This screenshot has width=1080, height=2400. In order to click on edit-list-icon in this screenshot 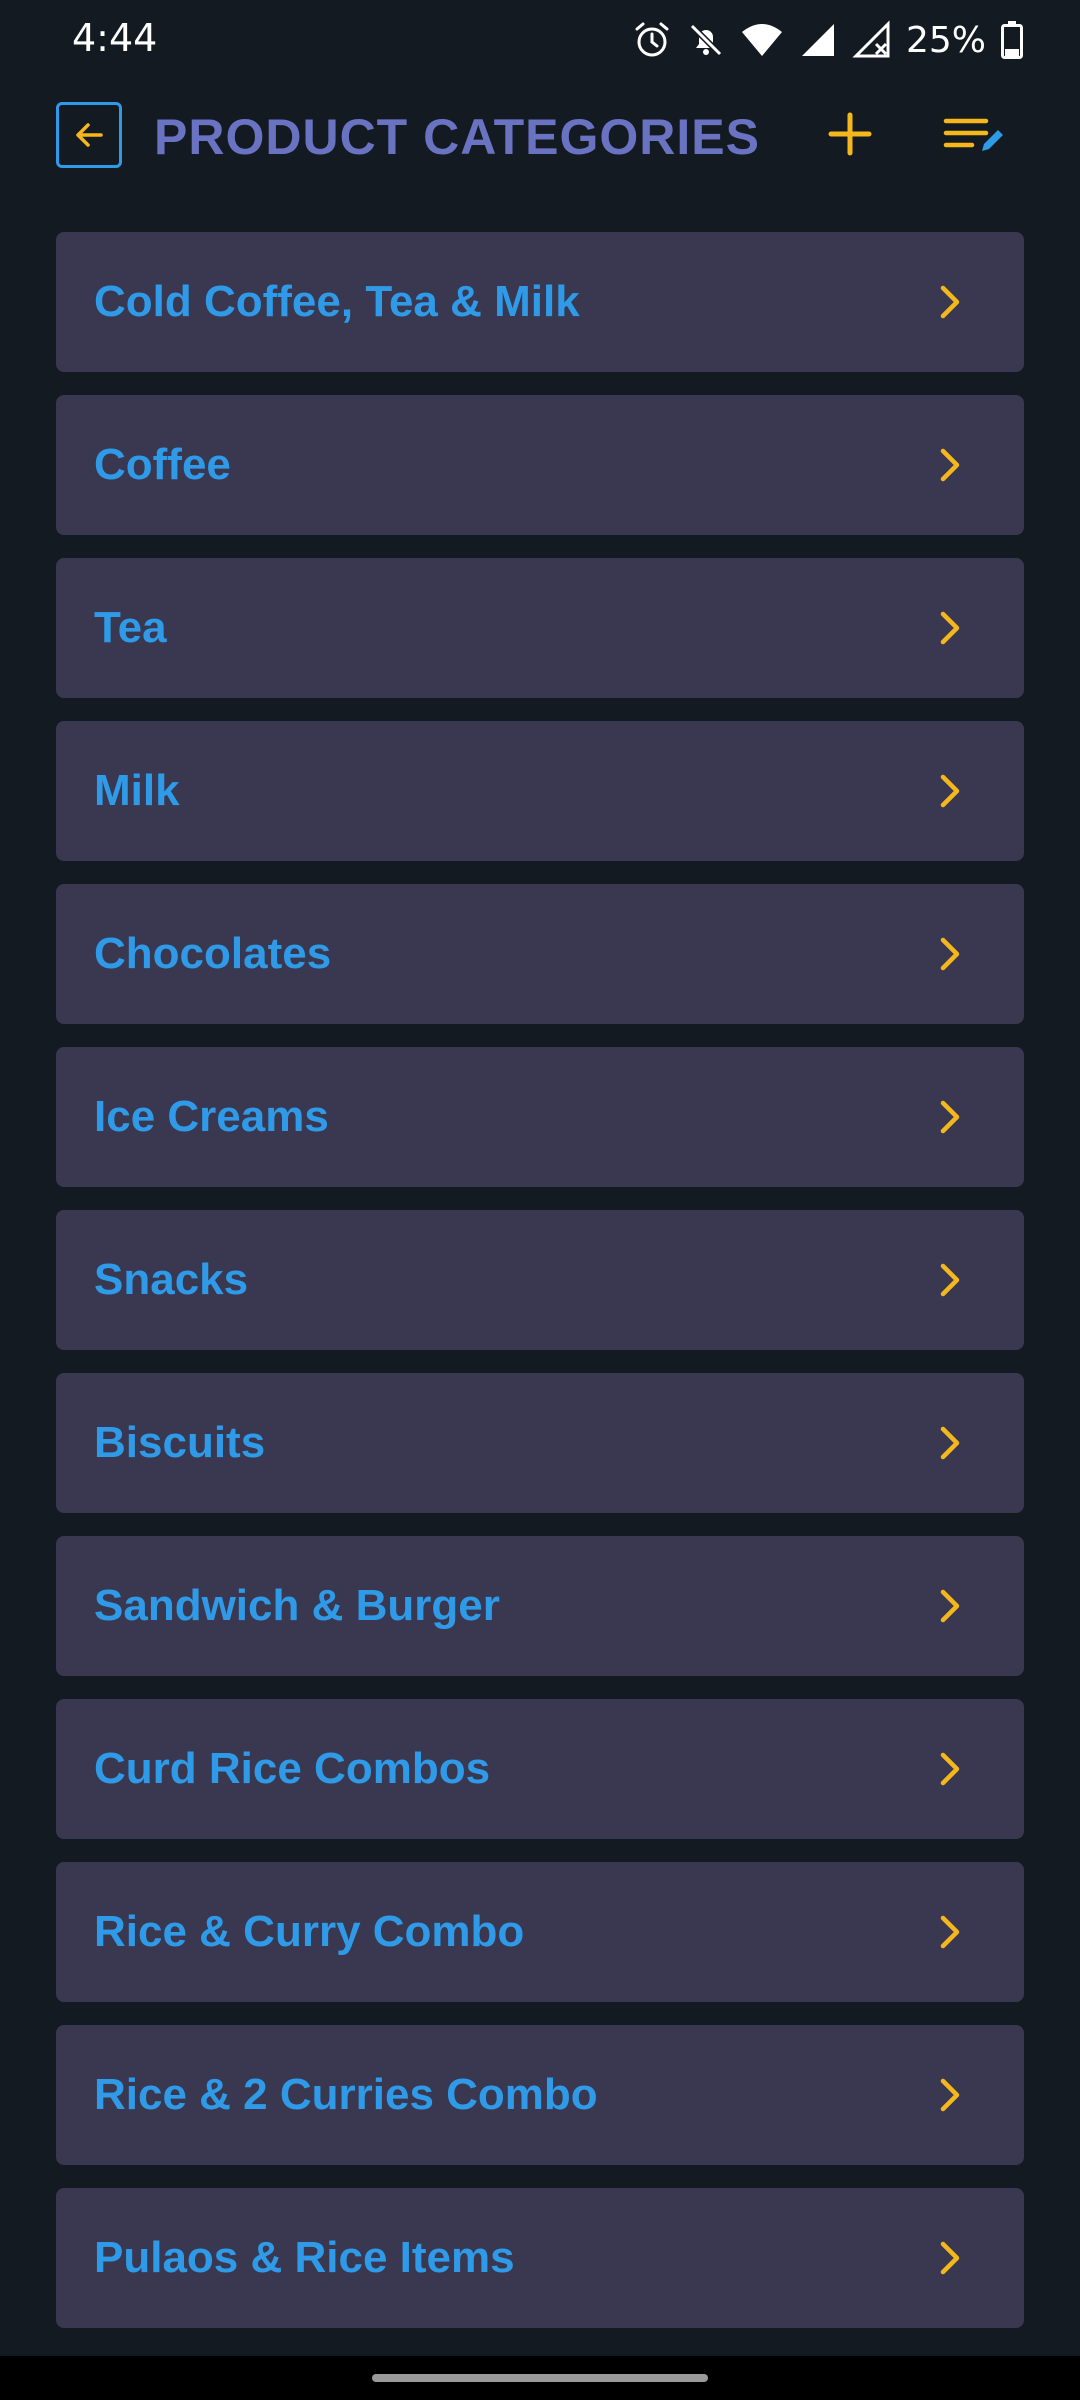, I will do `click(973, 134)`.